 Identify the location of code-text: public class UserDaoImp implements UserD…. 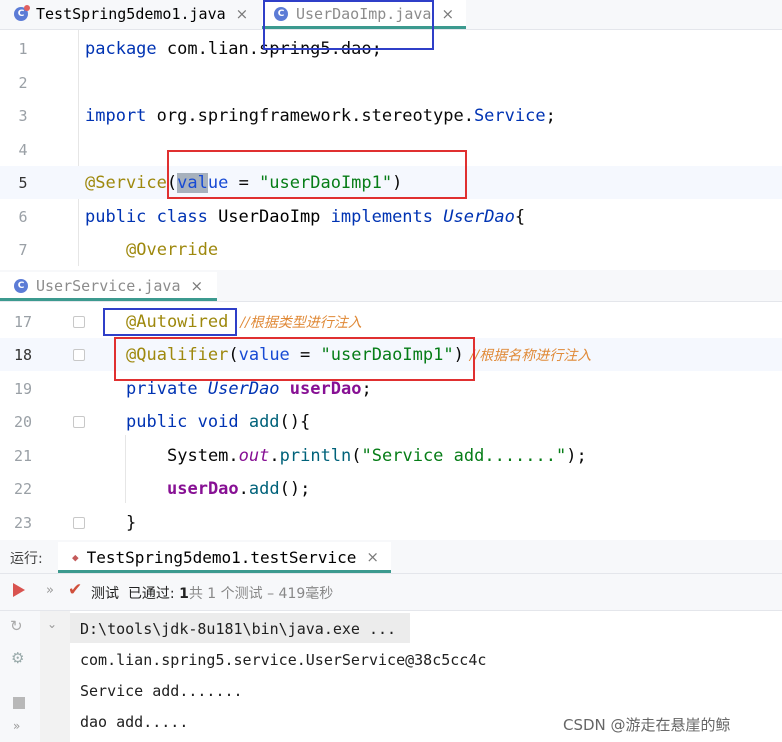
(305, 217).